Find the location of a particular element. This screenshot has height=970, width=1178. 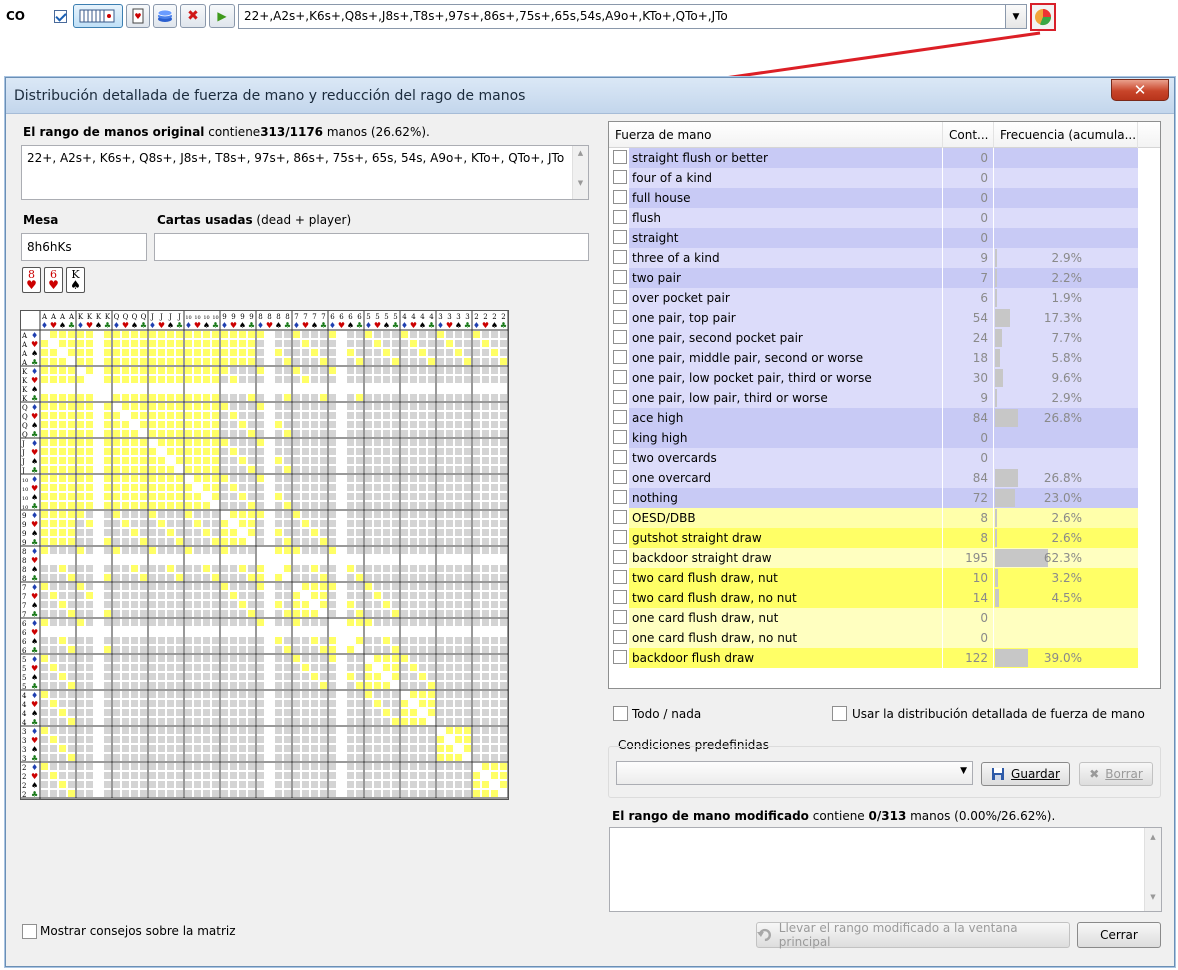

enable-checkbox is located at coordinates (60, 16).